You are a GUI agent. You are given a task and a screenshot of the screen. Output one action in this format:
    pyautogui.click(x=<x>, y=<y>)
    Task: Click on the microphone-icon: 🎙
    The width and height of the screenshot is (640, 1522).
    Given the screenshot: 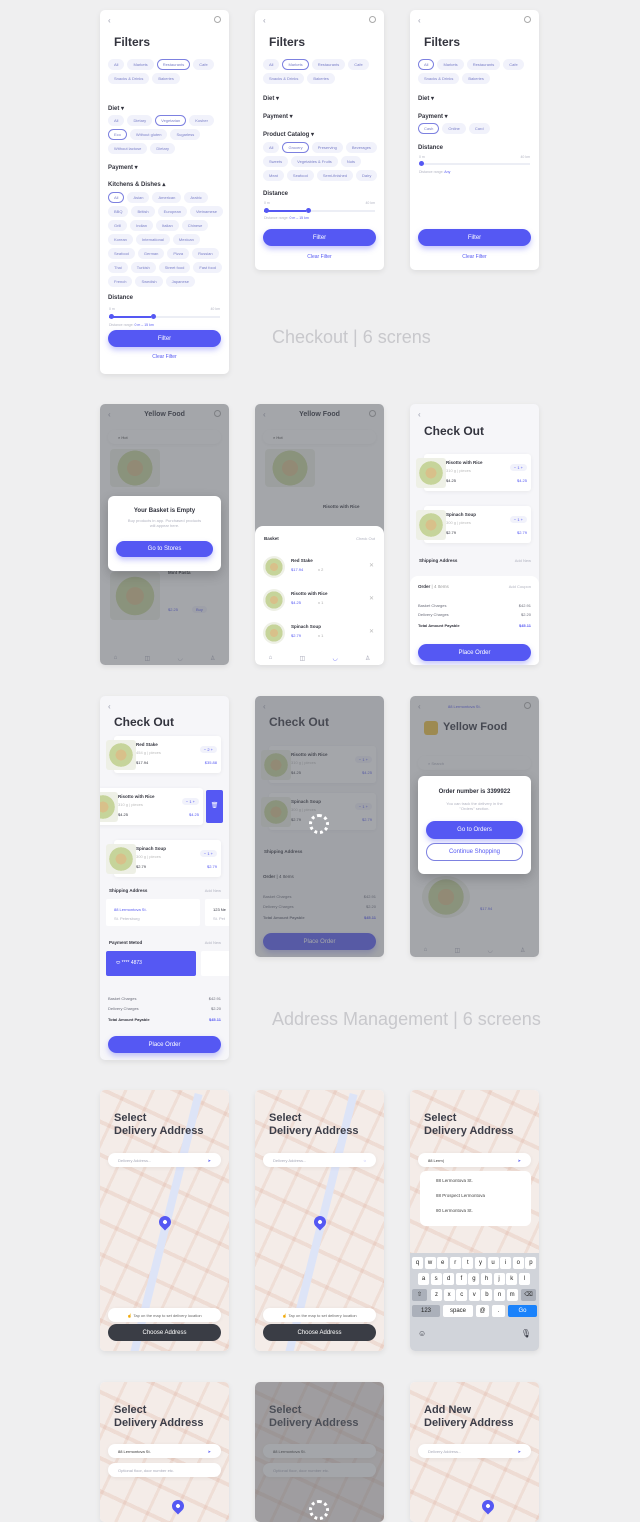 What is the action you would take?
    pyautogui.click(x=526, y=1333)
    